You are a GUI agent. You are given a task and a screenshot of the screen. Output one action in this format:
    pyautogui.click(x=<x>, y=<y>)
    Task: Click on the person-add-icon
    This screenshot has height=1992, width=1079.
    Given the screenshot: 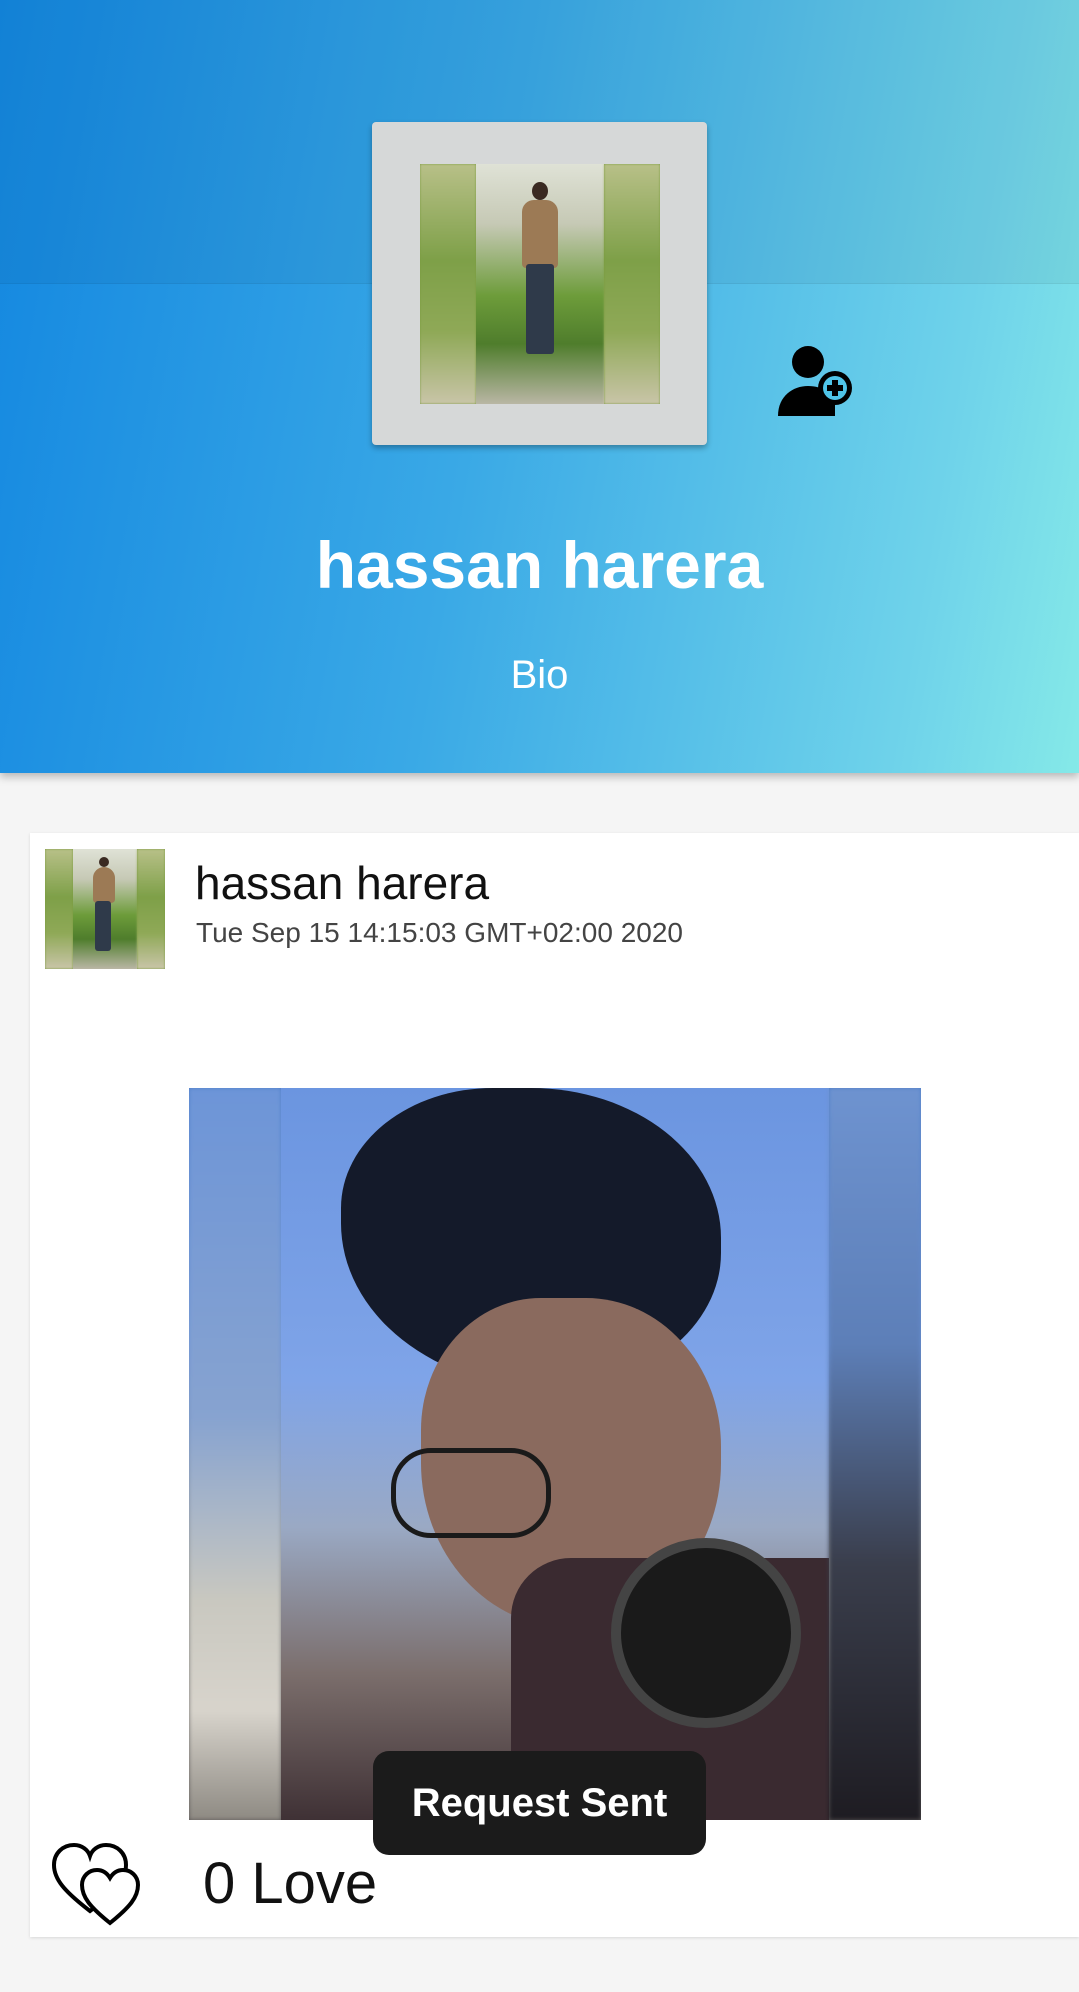 What is the action you would take?
    pyautogui.click(x=815, y=381)
    